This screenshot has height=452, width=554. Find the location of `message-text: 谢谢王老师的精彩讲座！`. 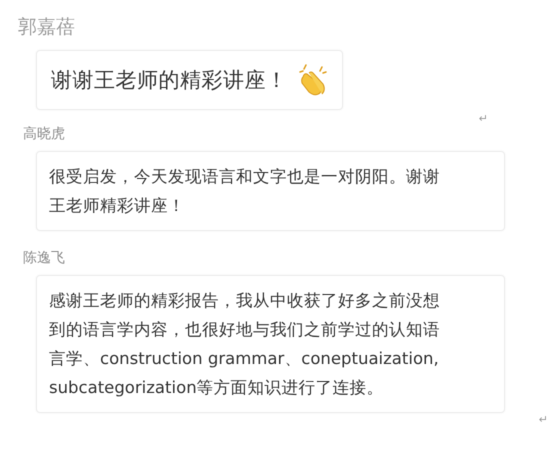

message-text: 谢谢王老师的精彩讲座！ is located at coordinates (169, 80).